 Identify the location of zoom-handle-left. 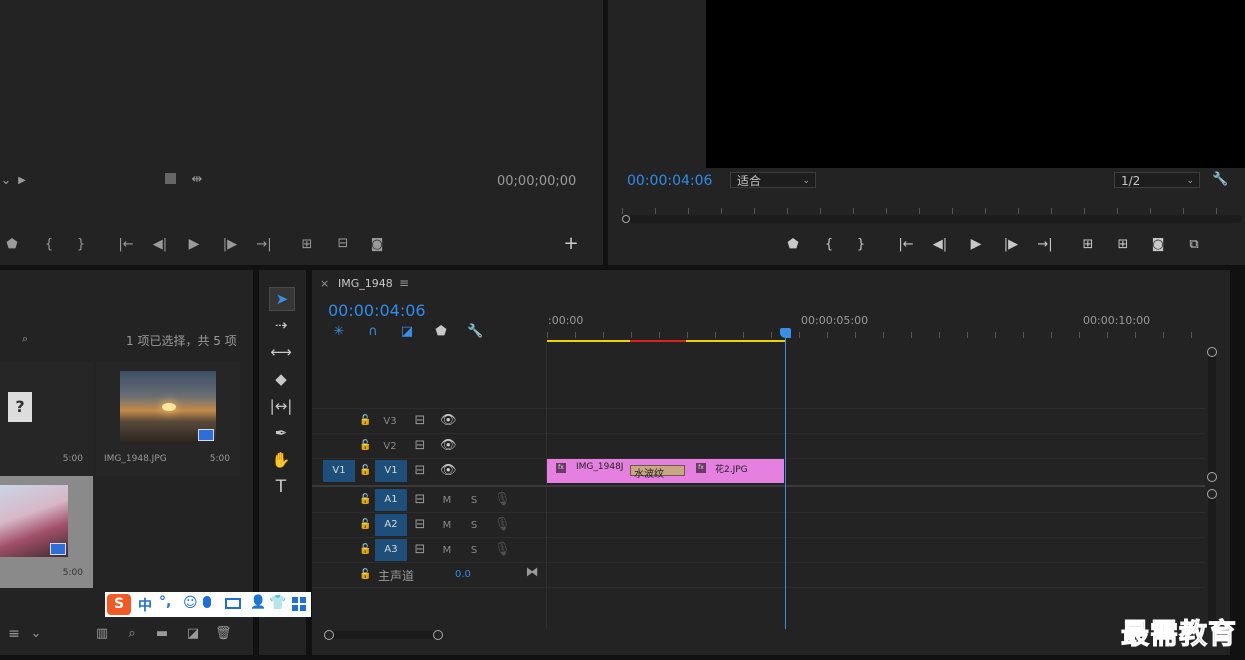
(329, 635).